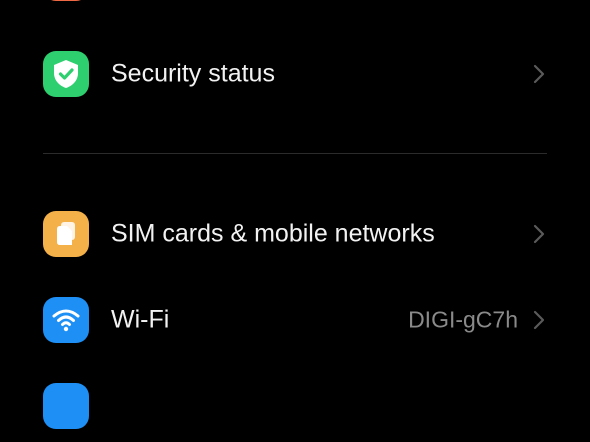  Describe the element at coordinates (463, 319) in the screenshot. I see `wifi-network-name: DIGI-gC7h` at that location.